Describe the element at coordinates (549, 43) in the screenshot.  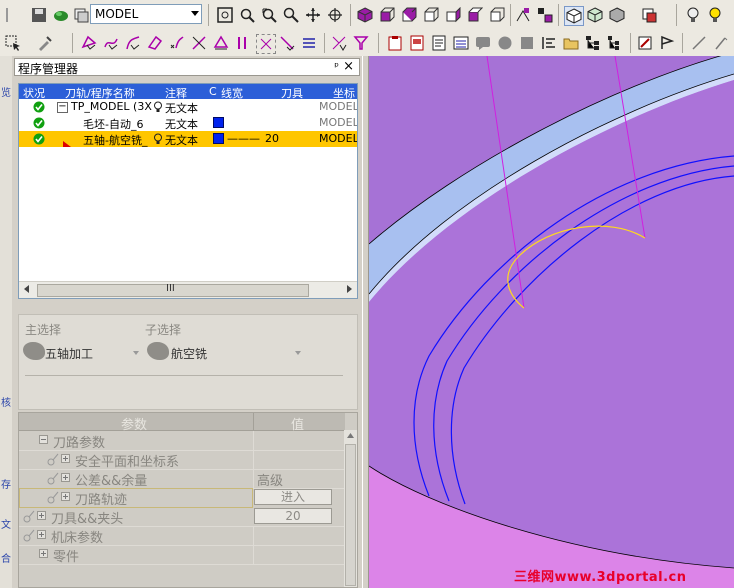
I see `align-icon` at that location.